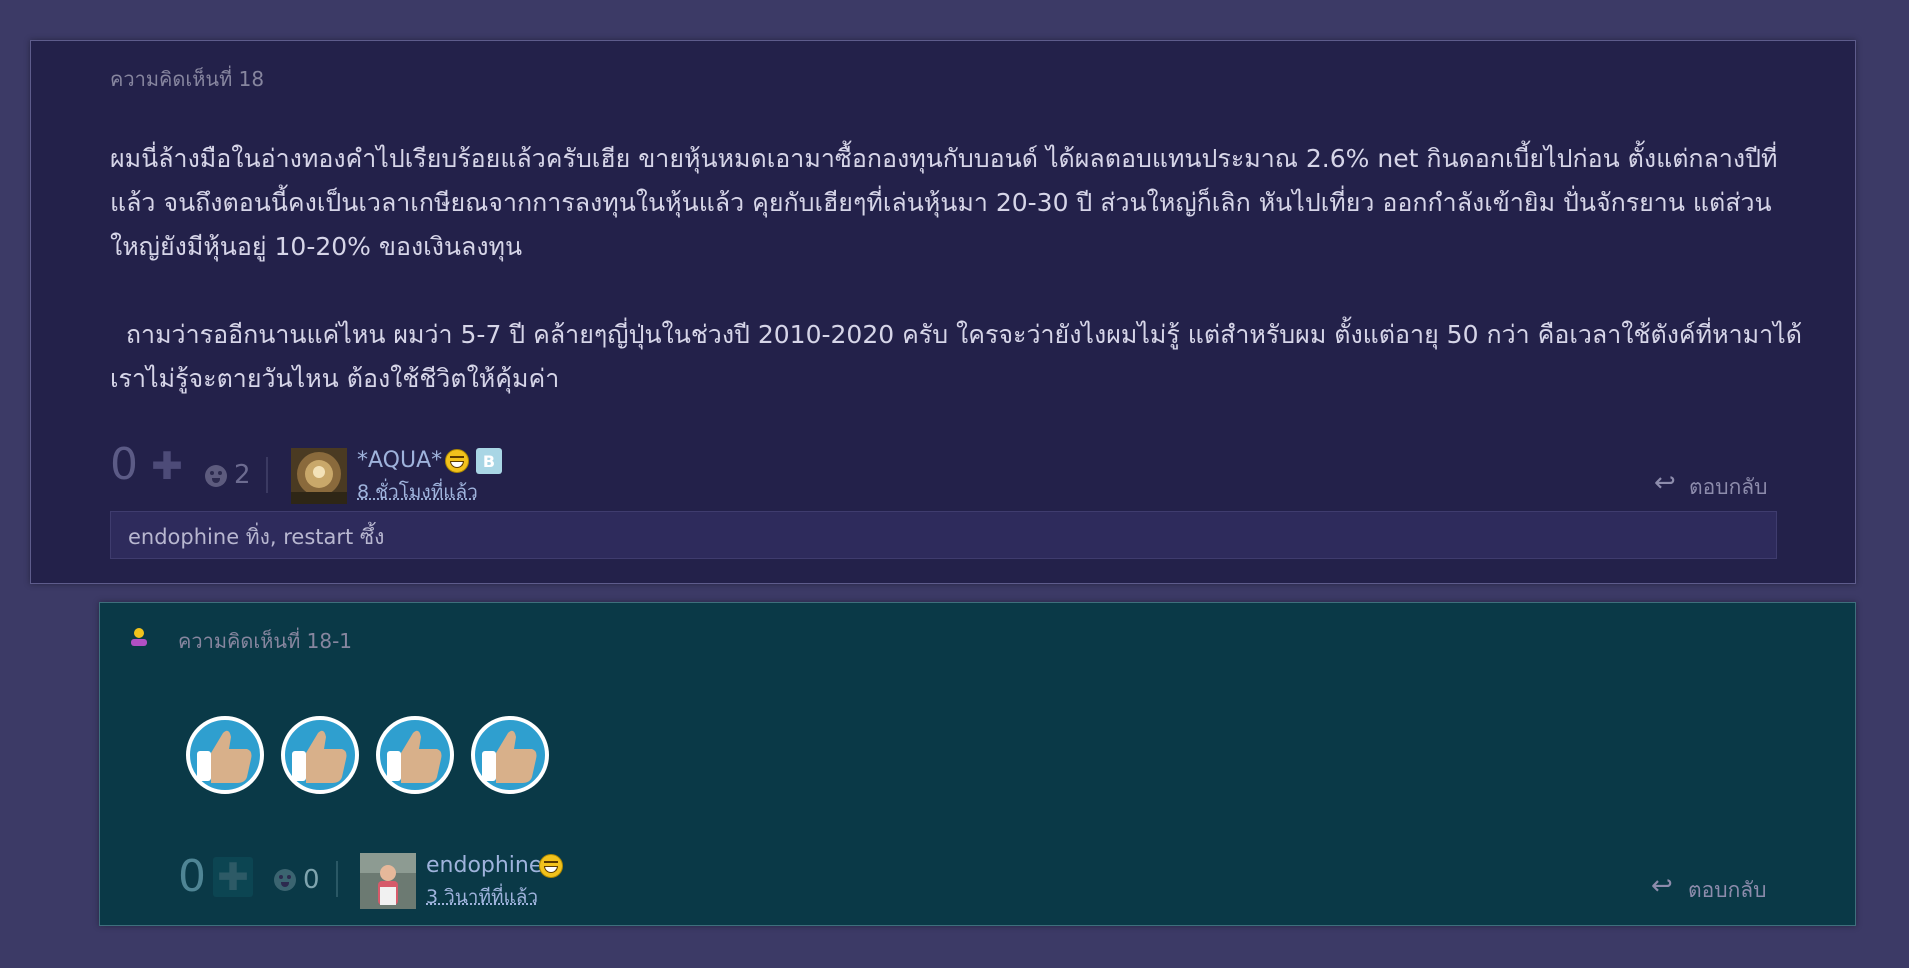 Image resolution: width=1909 pixels, height=968 pixels. What do you see at coordinates (242, 475) in the screenshot?
I see `reaction-count: 2` at bounding box center [242, 475].